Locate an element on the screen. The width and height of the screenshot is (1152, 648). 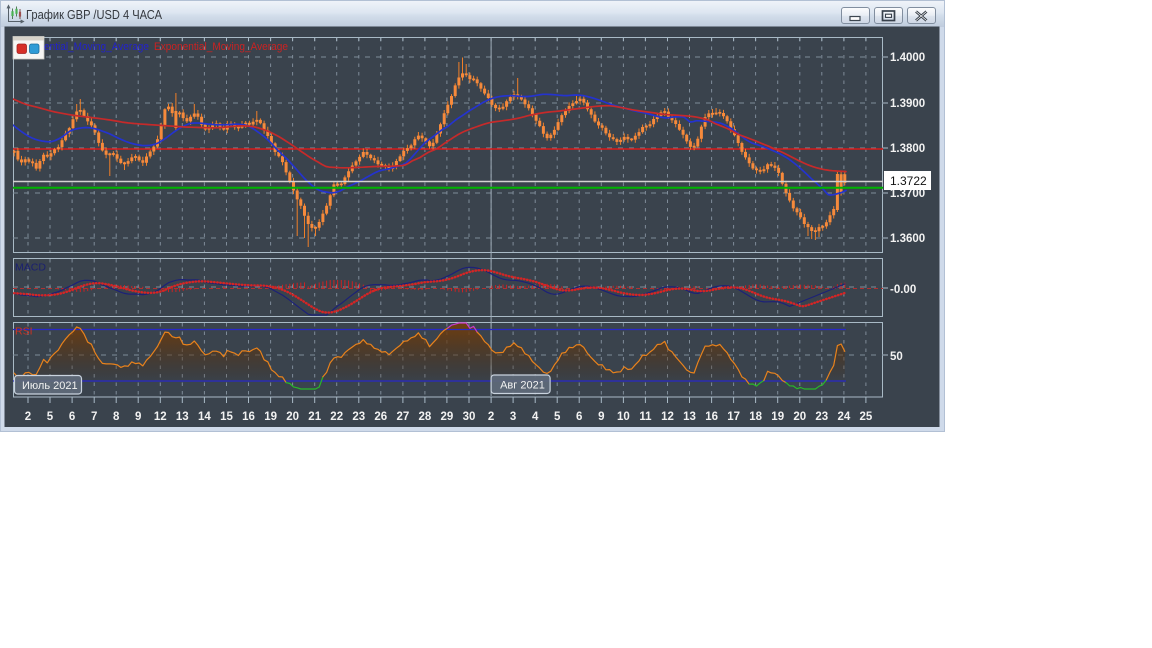
svg-text: MACD is located at coordinates (30, 268).